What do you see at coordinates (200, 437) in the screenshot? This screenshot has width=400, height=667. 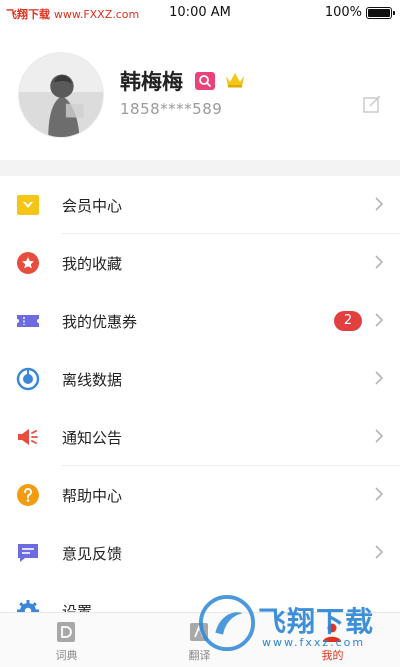 I see `menu-item-notices: 通知公告` at bounding box center [200, 437].